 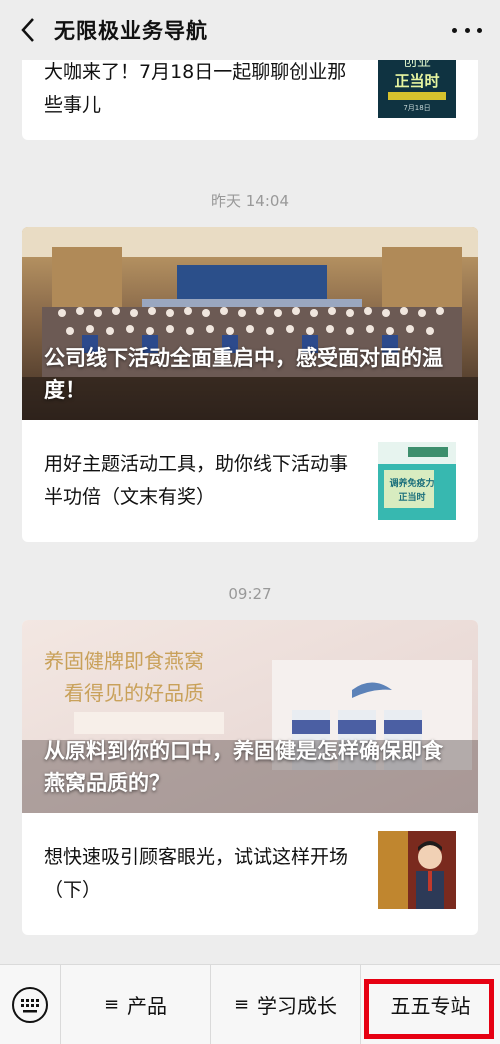 I want to click on more-options-icon, so click(x=467, y=30).